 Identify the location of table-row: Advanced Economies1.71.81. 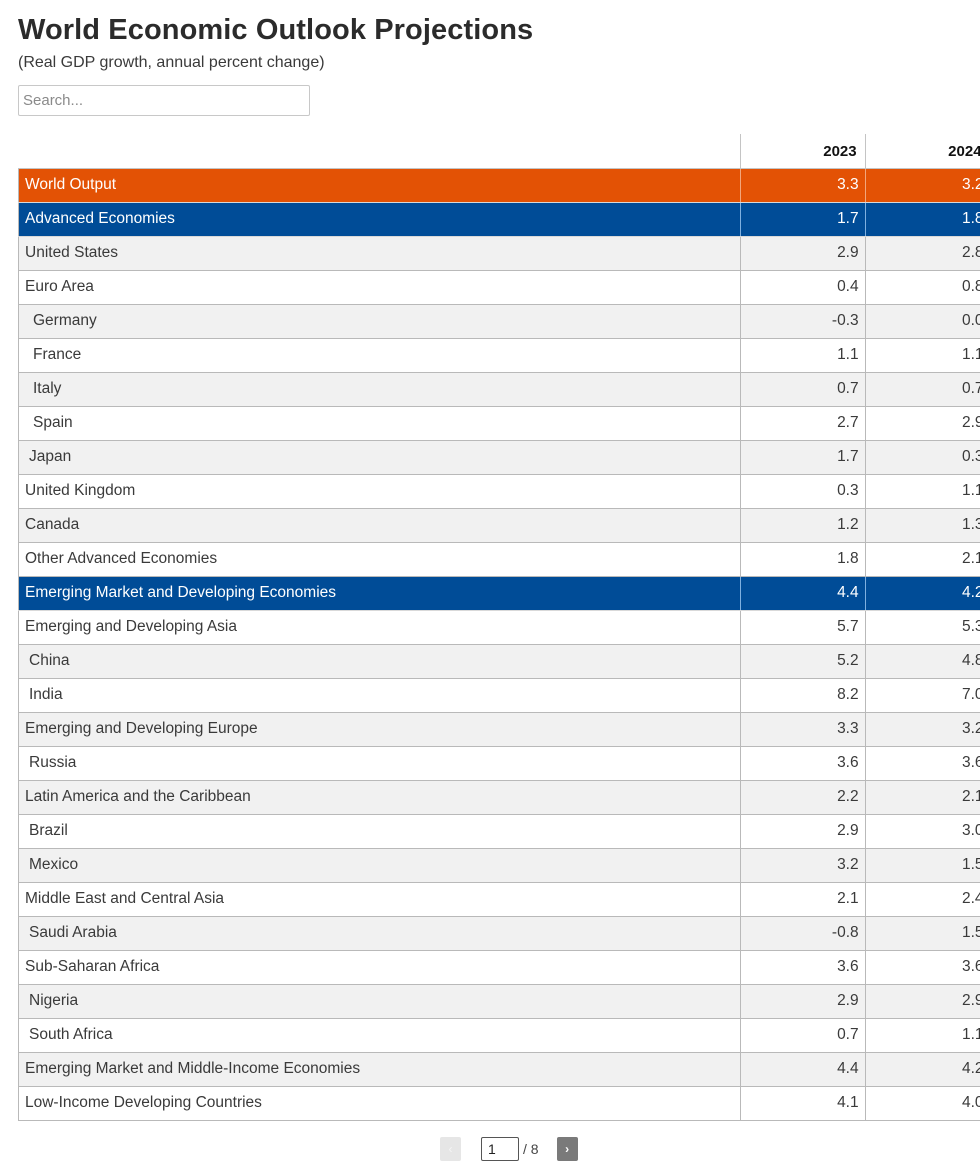
(499, 219).